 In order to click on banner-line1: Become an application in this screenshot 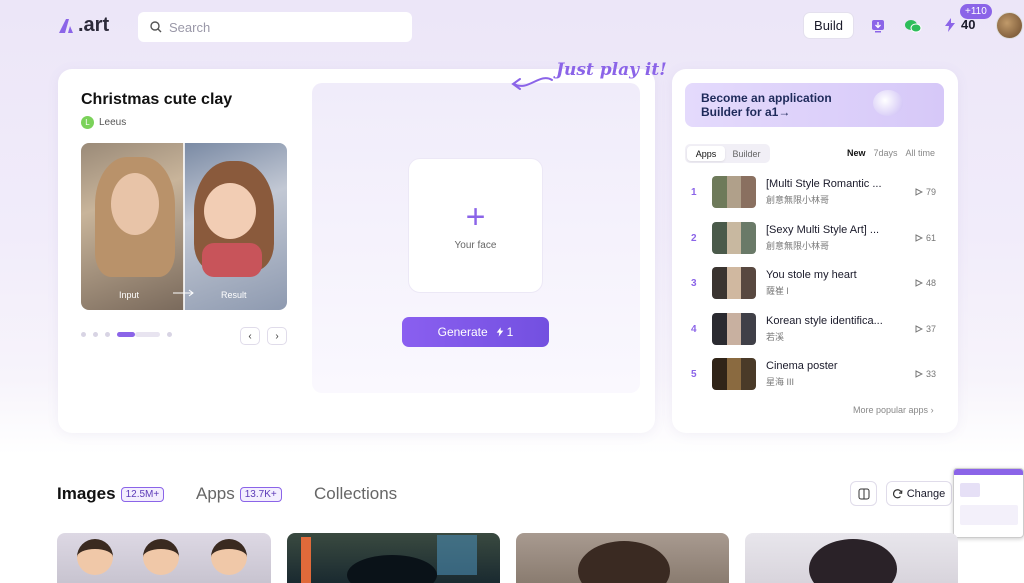, I will do `click(766, 98)`.